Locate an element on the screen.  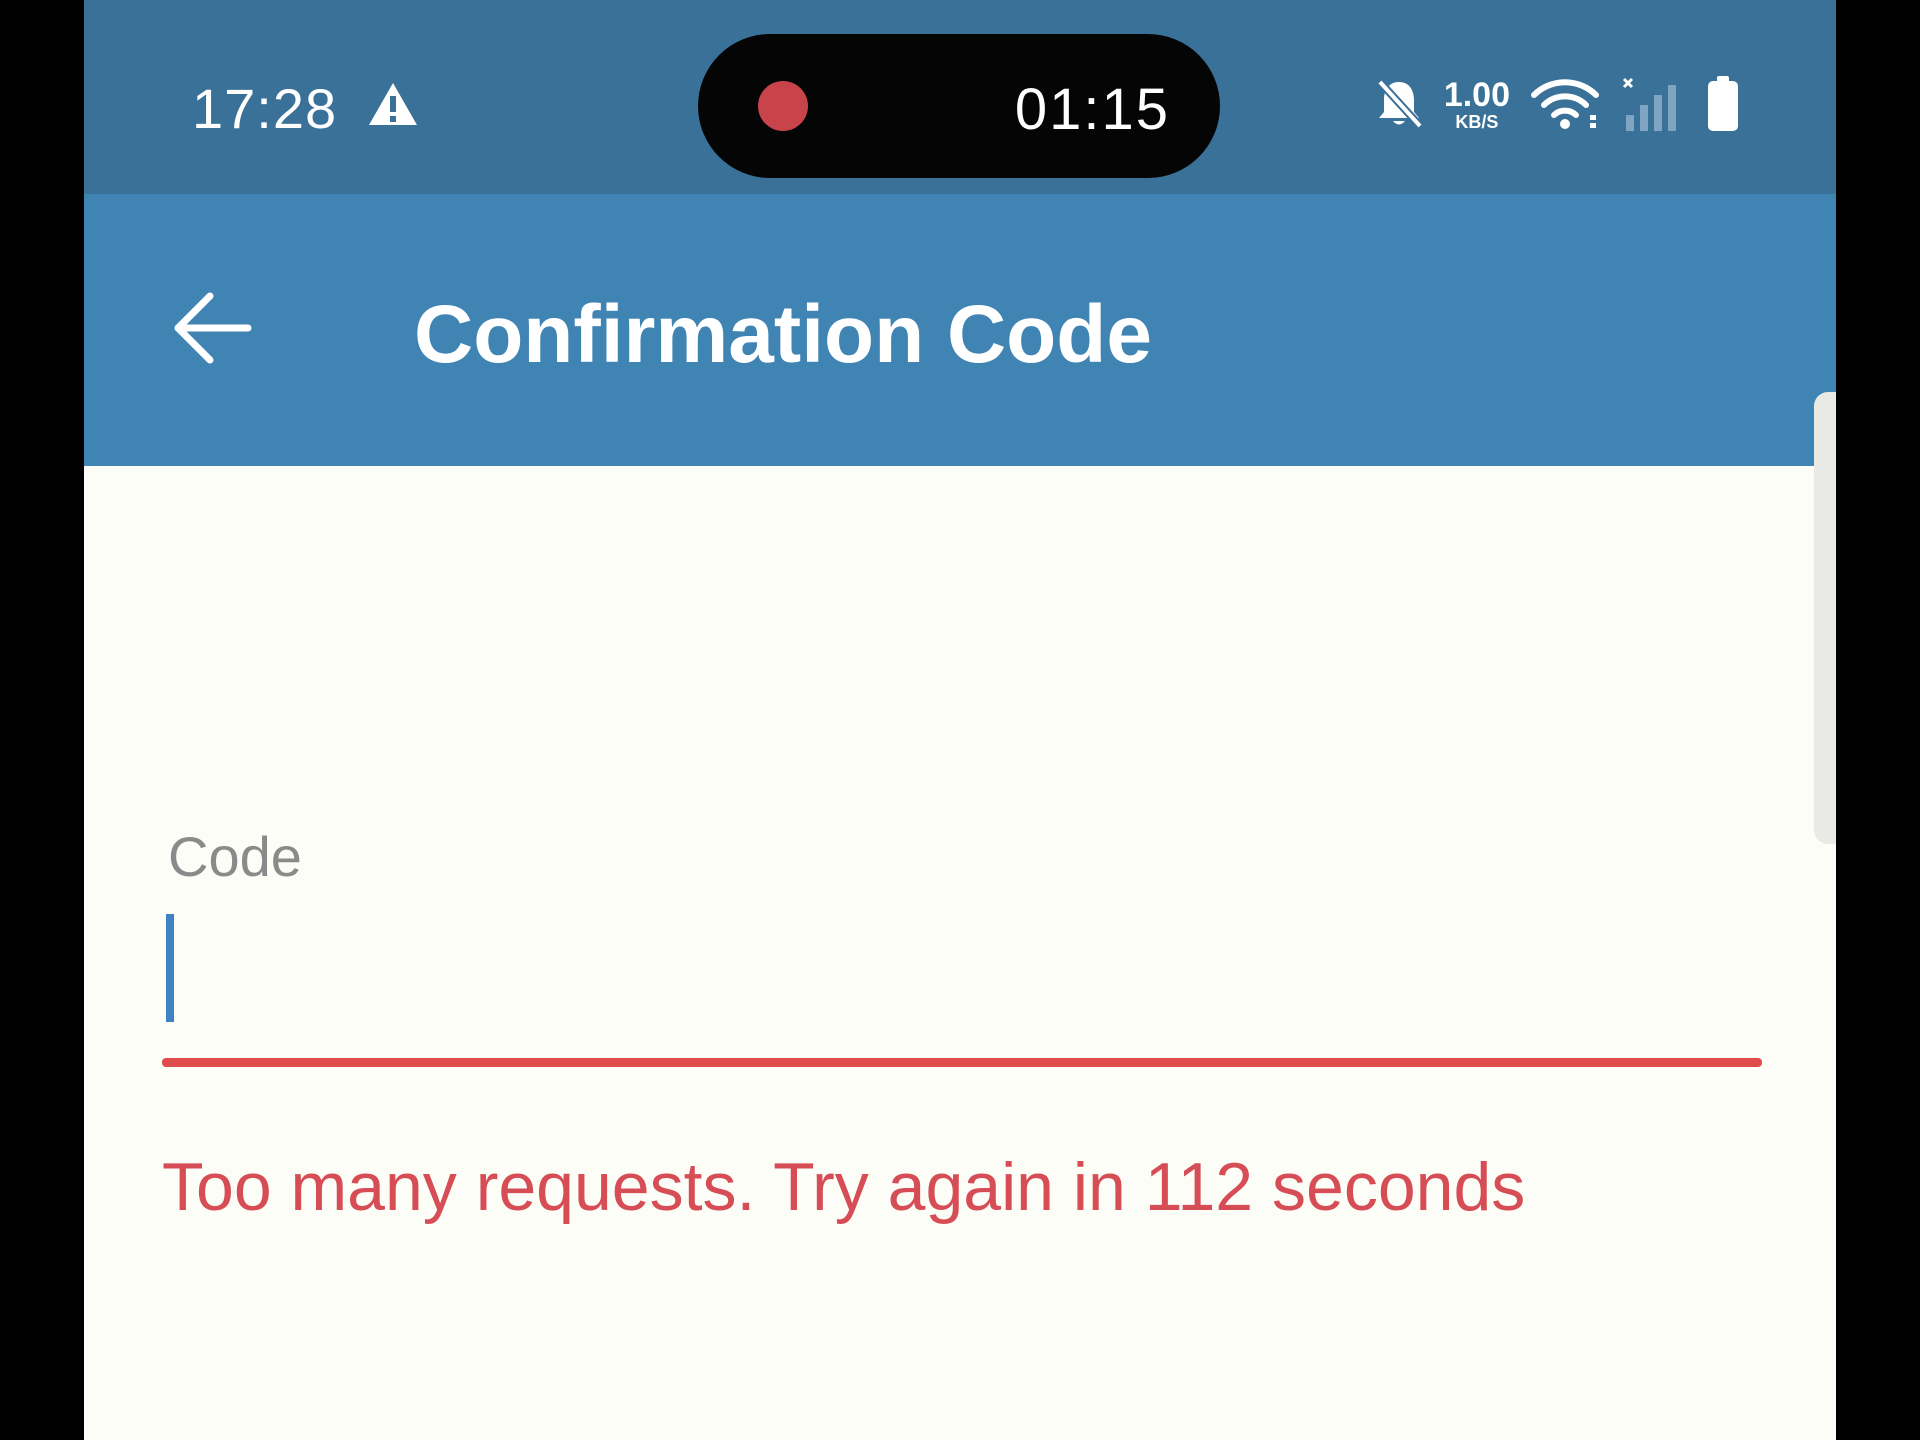
status-bar: 17:28 01:15 1.00 KB/S is located at coordinates (960, 97).